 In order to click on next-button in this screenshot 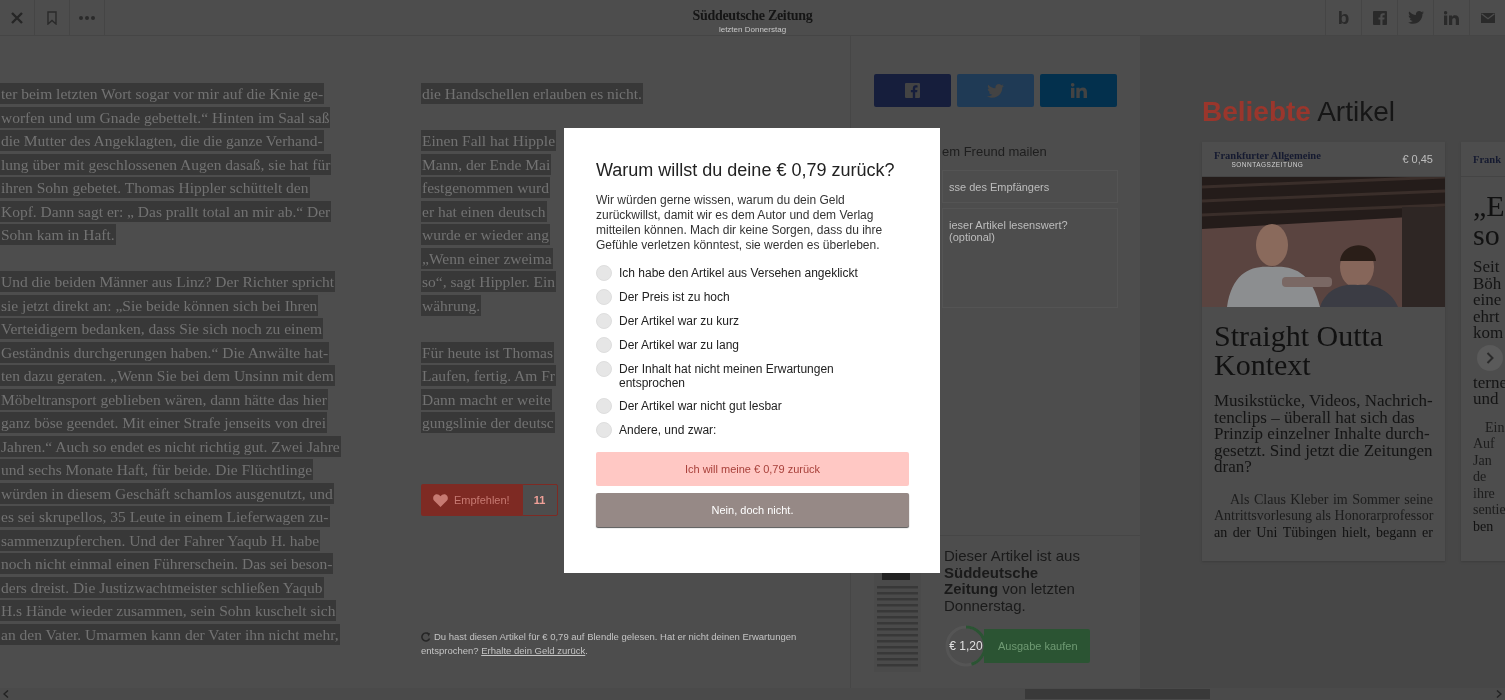, I will do `click(1490, 357)`.